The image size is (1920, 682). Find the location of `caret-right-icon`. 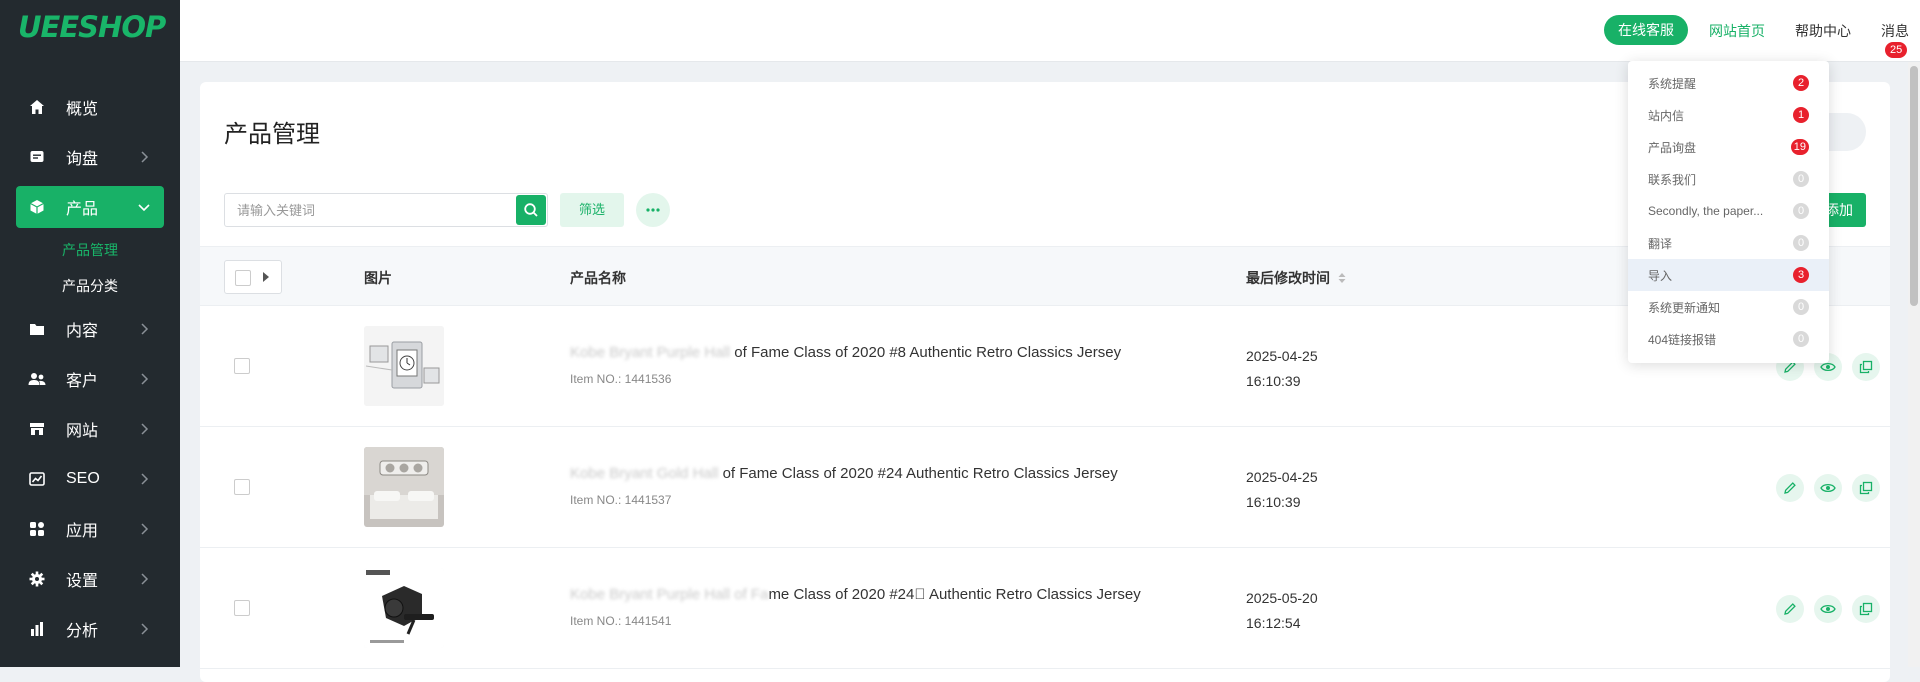

caret-right-icon is located at coordinates (266, 277).